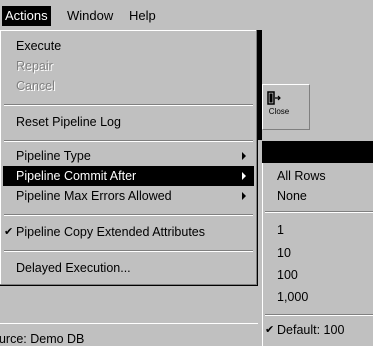 This screenshot has height=346, width=373. Describe the element at coordinates (280, 230) in the screenshot. I see `submenu-item-1-label: 1` at that location.